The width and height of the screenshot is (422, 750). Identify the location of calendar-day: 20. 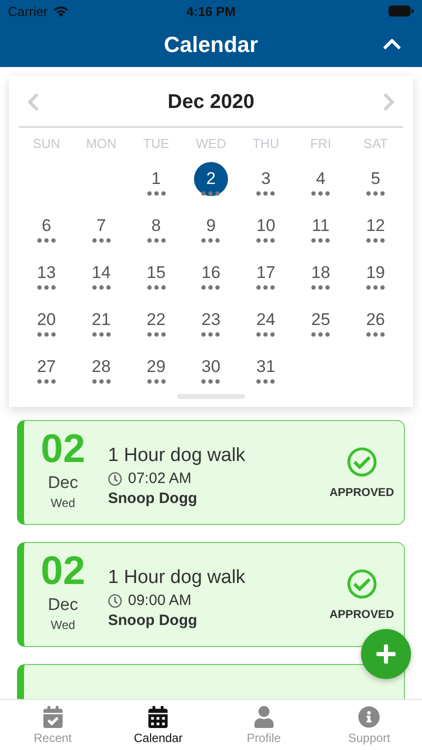
(46, 319).